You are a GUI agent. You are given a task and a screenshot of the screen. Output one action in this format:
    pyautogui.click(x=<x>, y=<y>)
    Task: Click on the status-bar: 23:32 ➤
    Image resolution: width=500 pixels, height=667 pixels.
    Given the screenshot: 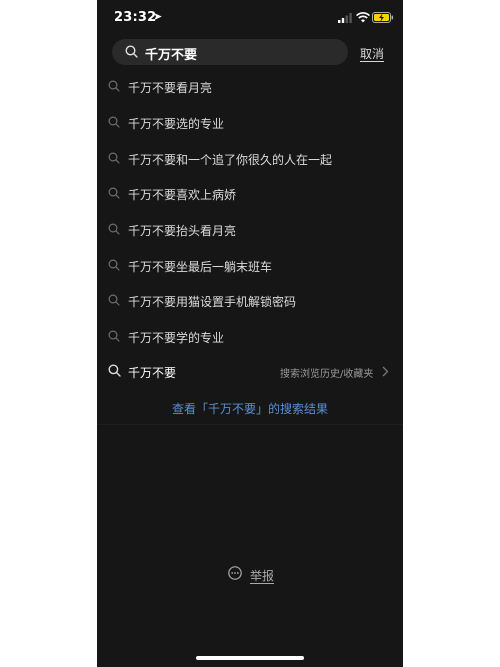 What is the action you would take?
    pyautogui.click(x=250, y=18)
    